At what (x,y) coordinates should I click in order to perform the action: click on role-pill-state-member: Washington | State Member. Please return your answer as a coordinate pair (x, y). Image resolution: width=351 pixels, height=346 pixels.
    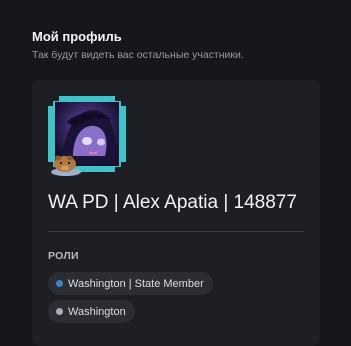
    Looking at the image, I should click on (130, 283).